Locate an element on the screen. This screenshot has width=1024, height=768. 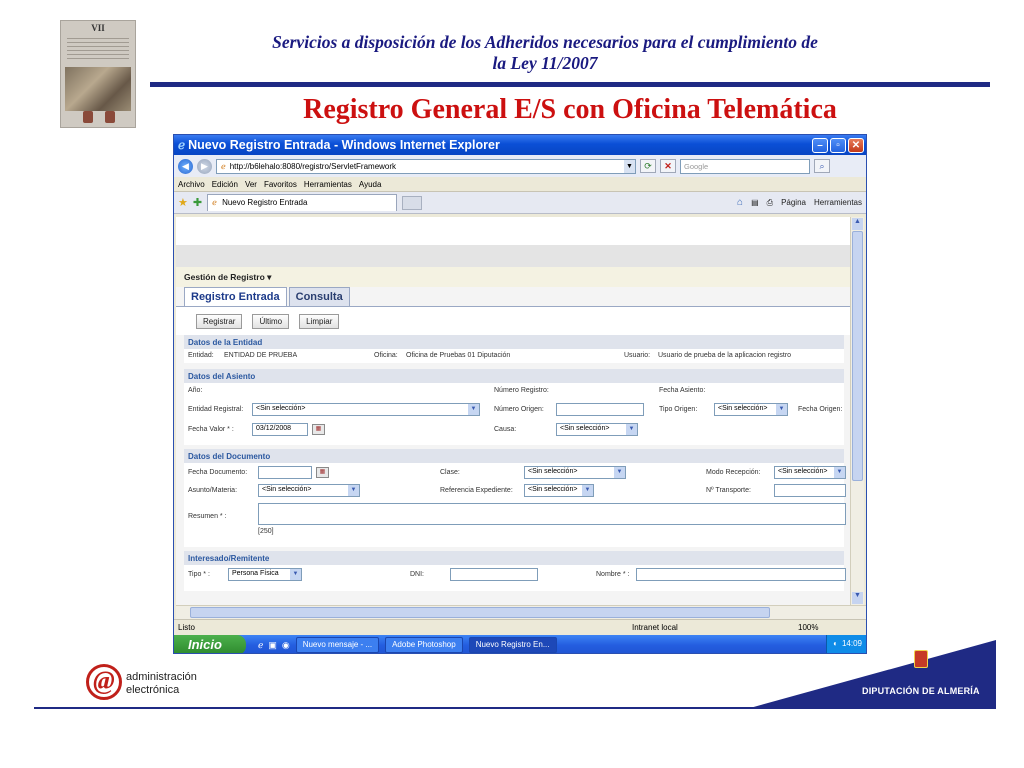
stop-button: ✕ is located at coordinates (668, 166).